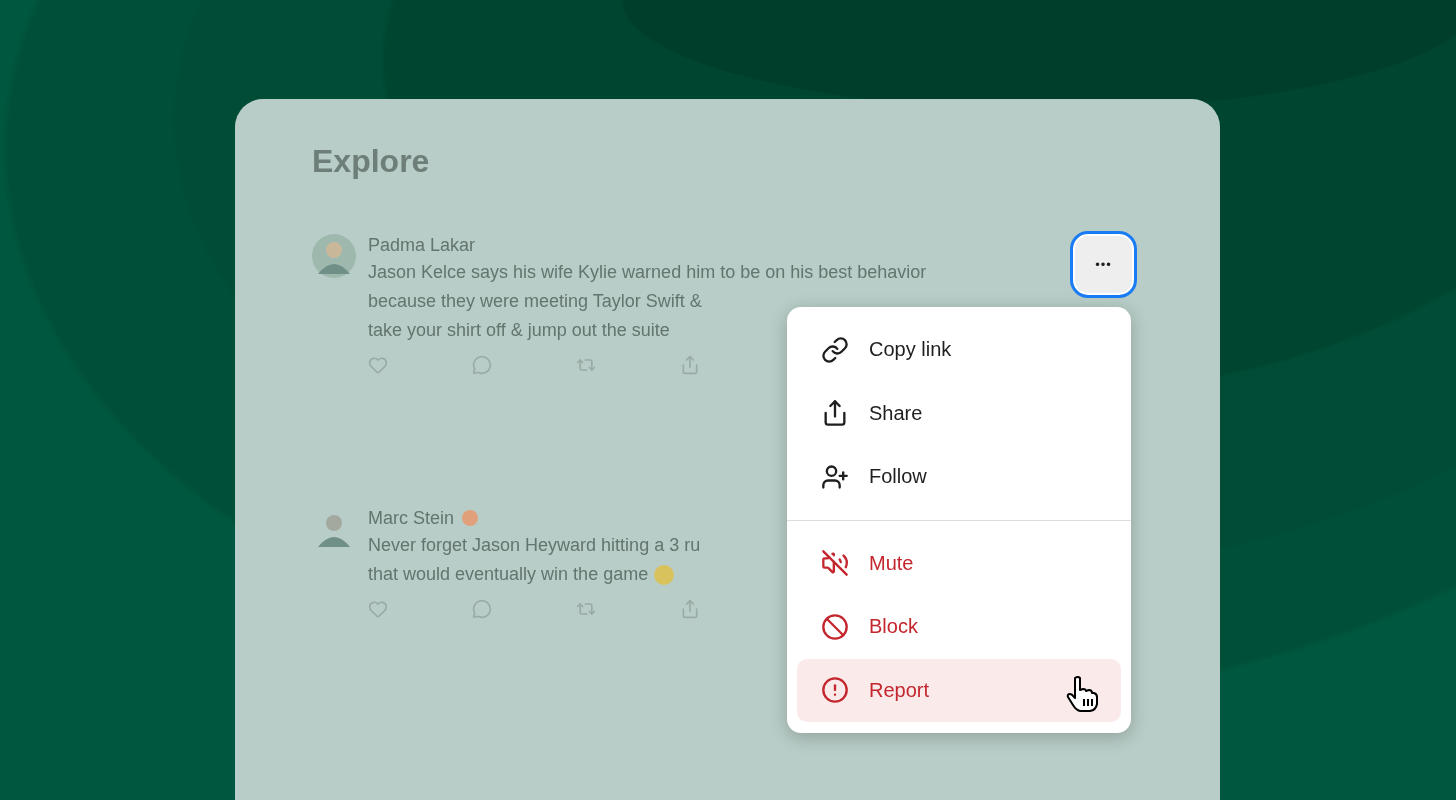 The height and width of the screenshot is (800, 1456). I want to click on post-text-line: take your shirt off & jump out the suite, so click(519, 330).